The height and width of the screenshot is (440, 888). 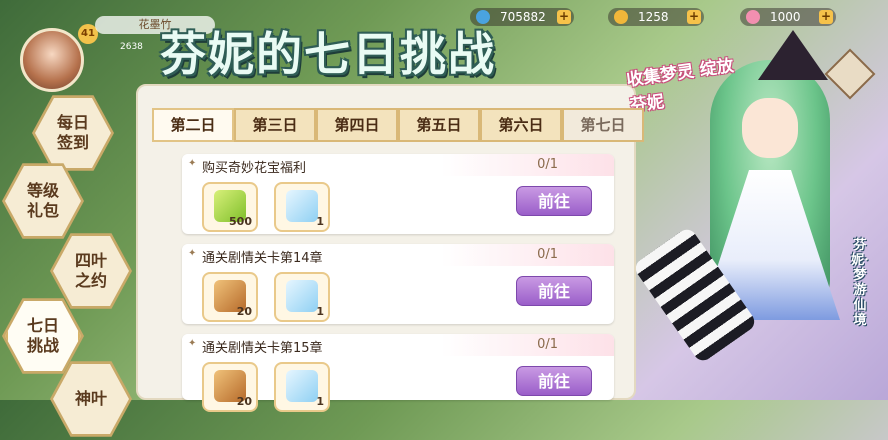 I want to click on tab-day-3: 第三日, so click(x=275, y=125).